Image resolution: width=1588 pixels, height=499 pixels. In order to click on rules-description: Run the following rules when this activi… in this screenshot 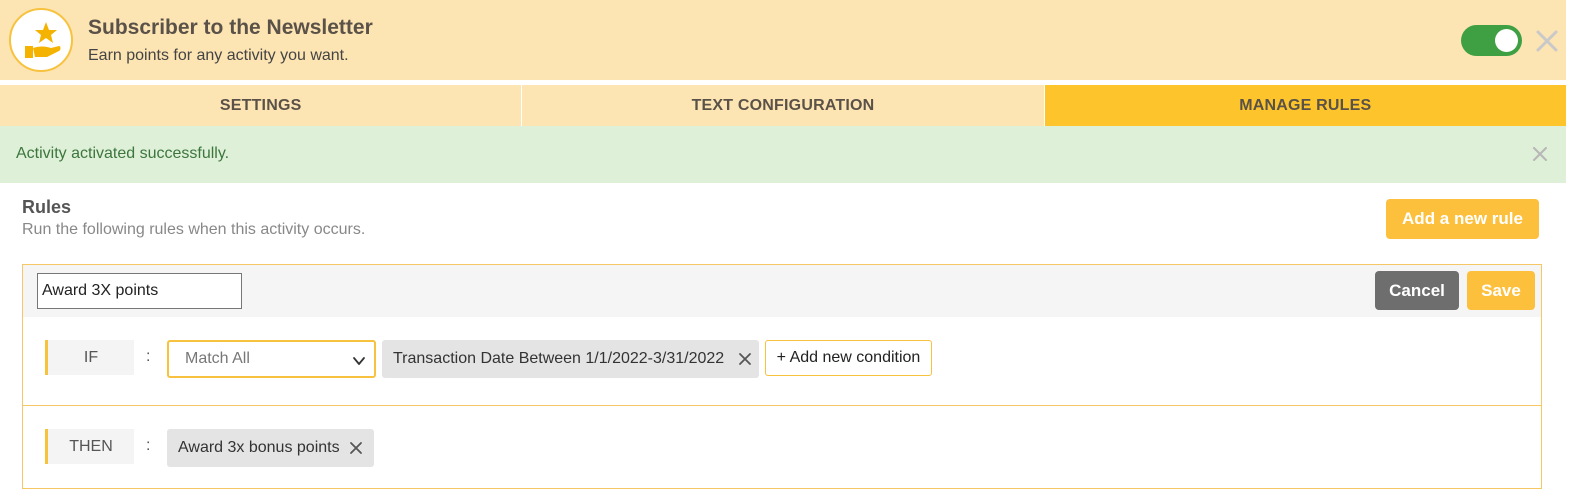, I will do `click(194, 229)`.